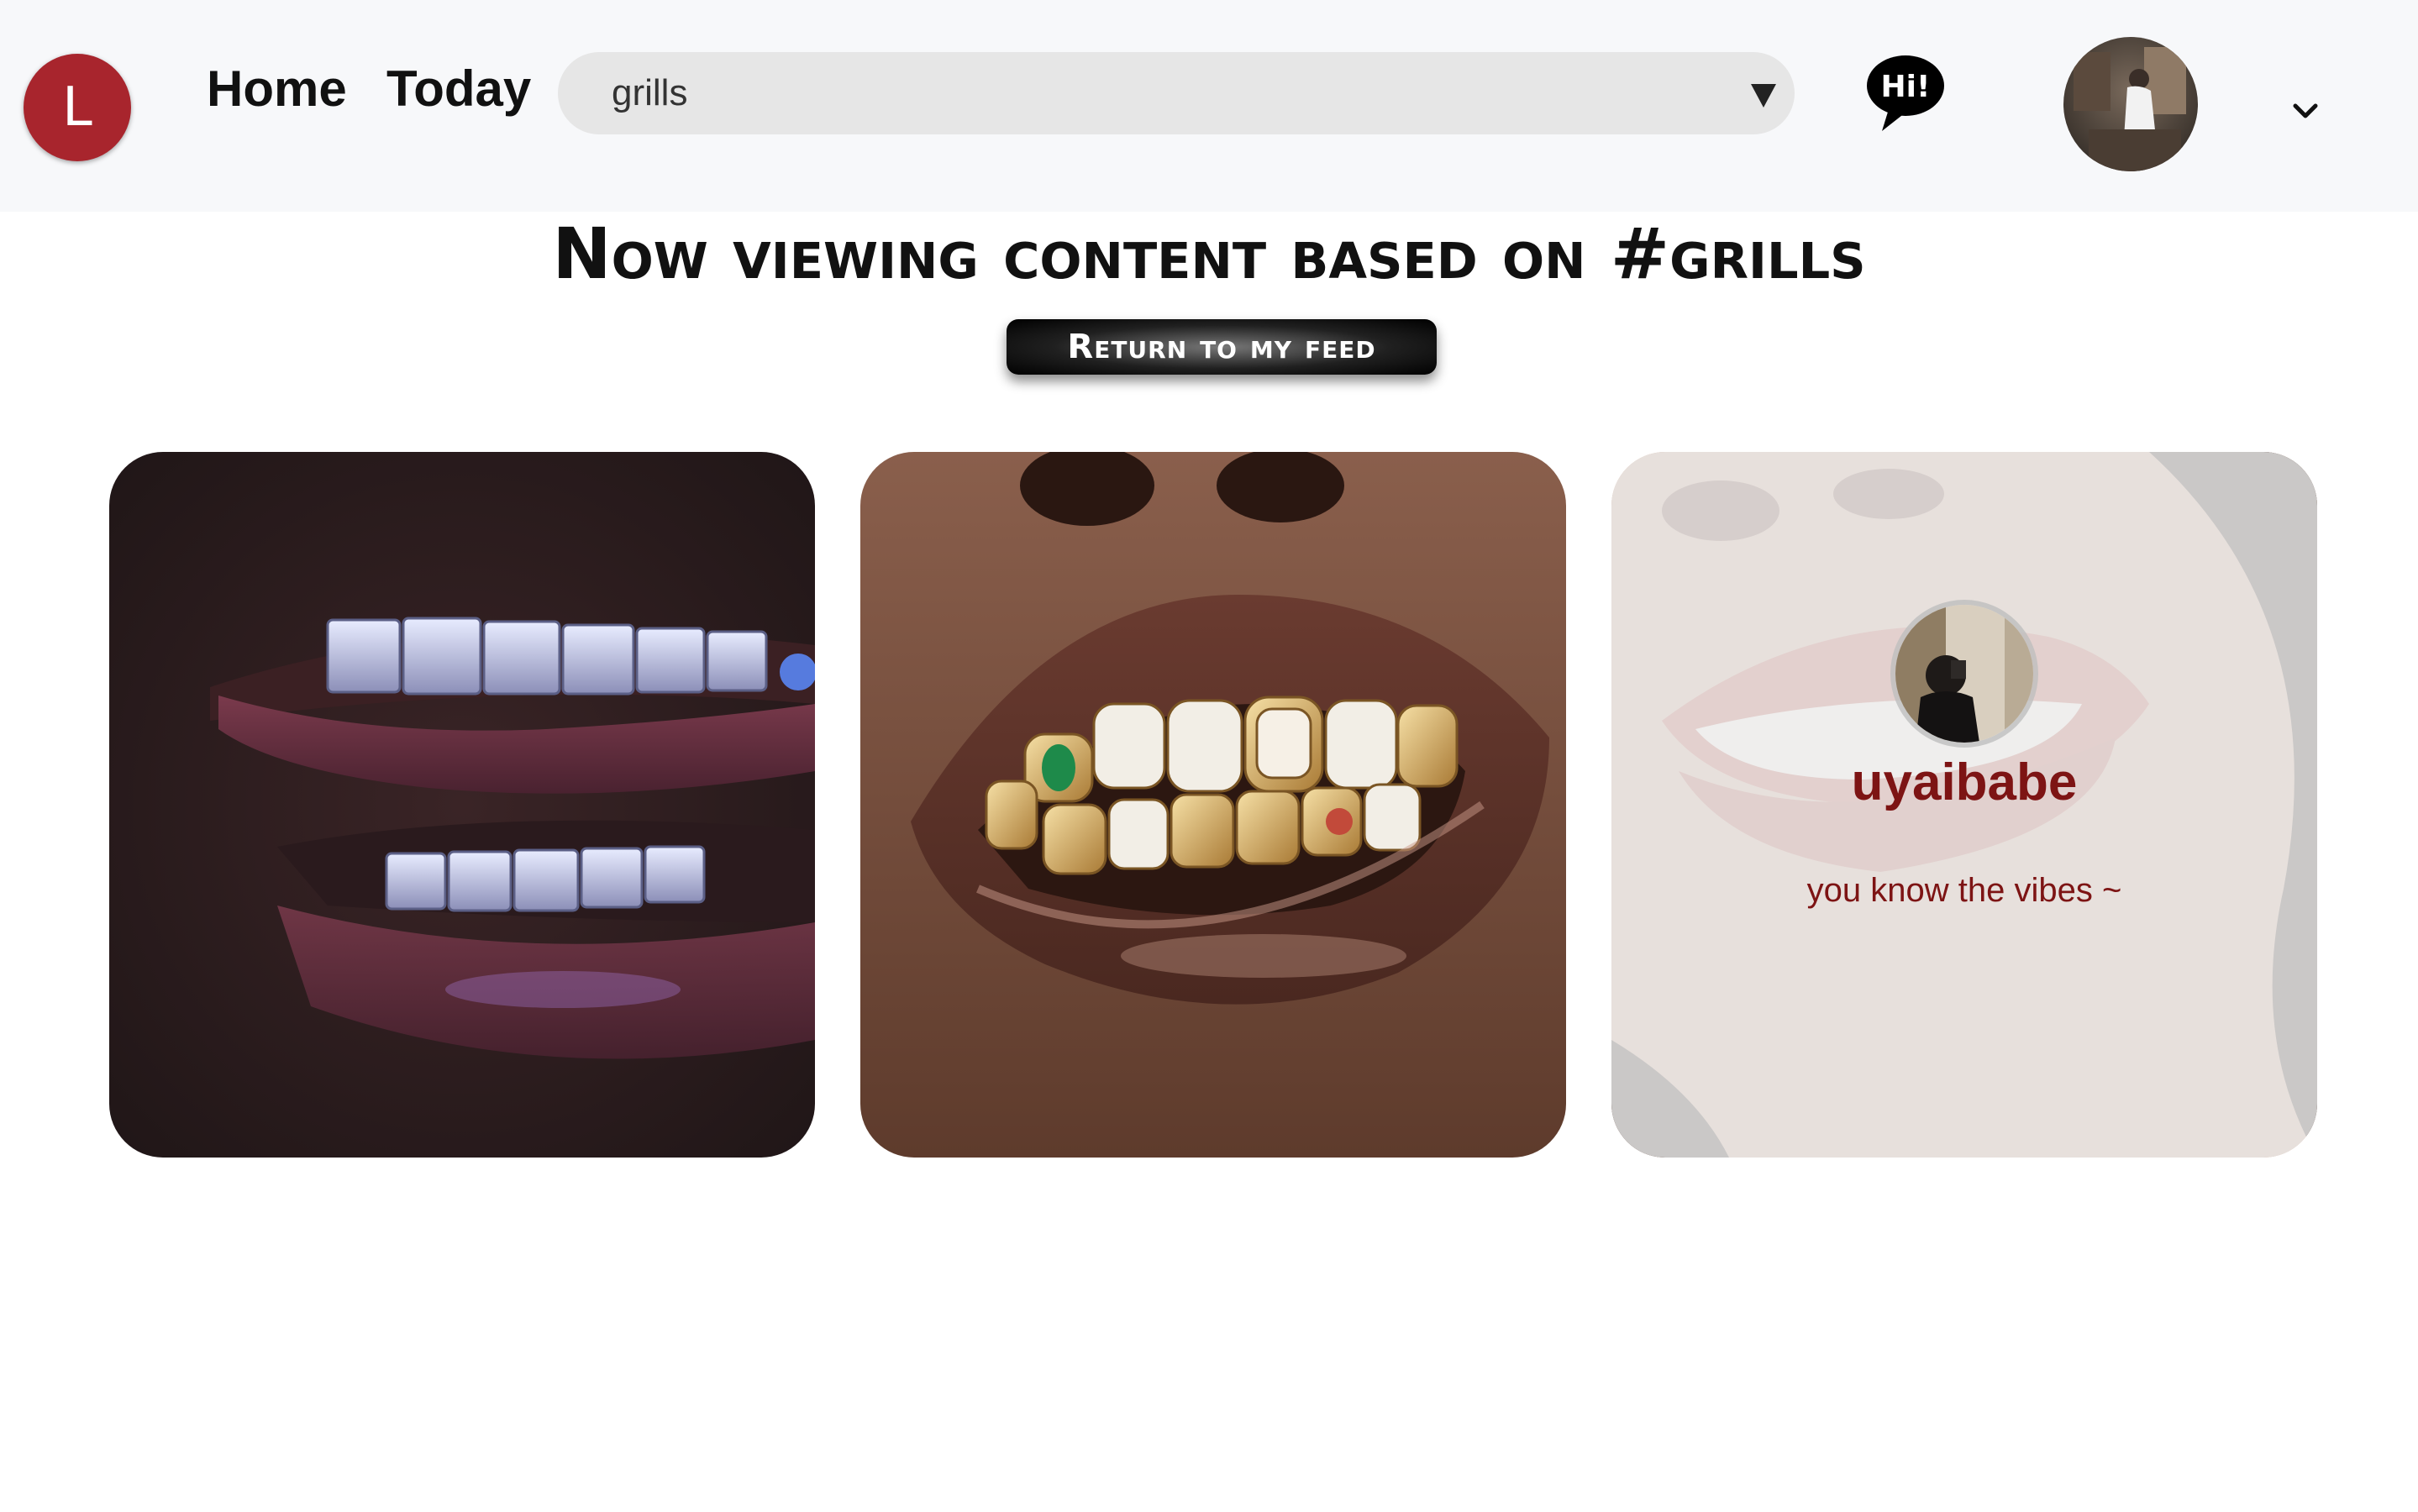 The image size is (2418, 1512). I want to click on gold-grillz-photo-icon, so click(1213, 805).